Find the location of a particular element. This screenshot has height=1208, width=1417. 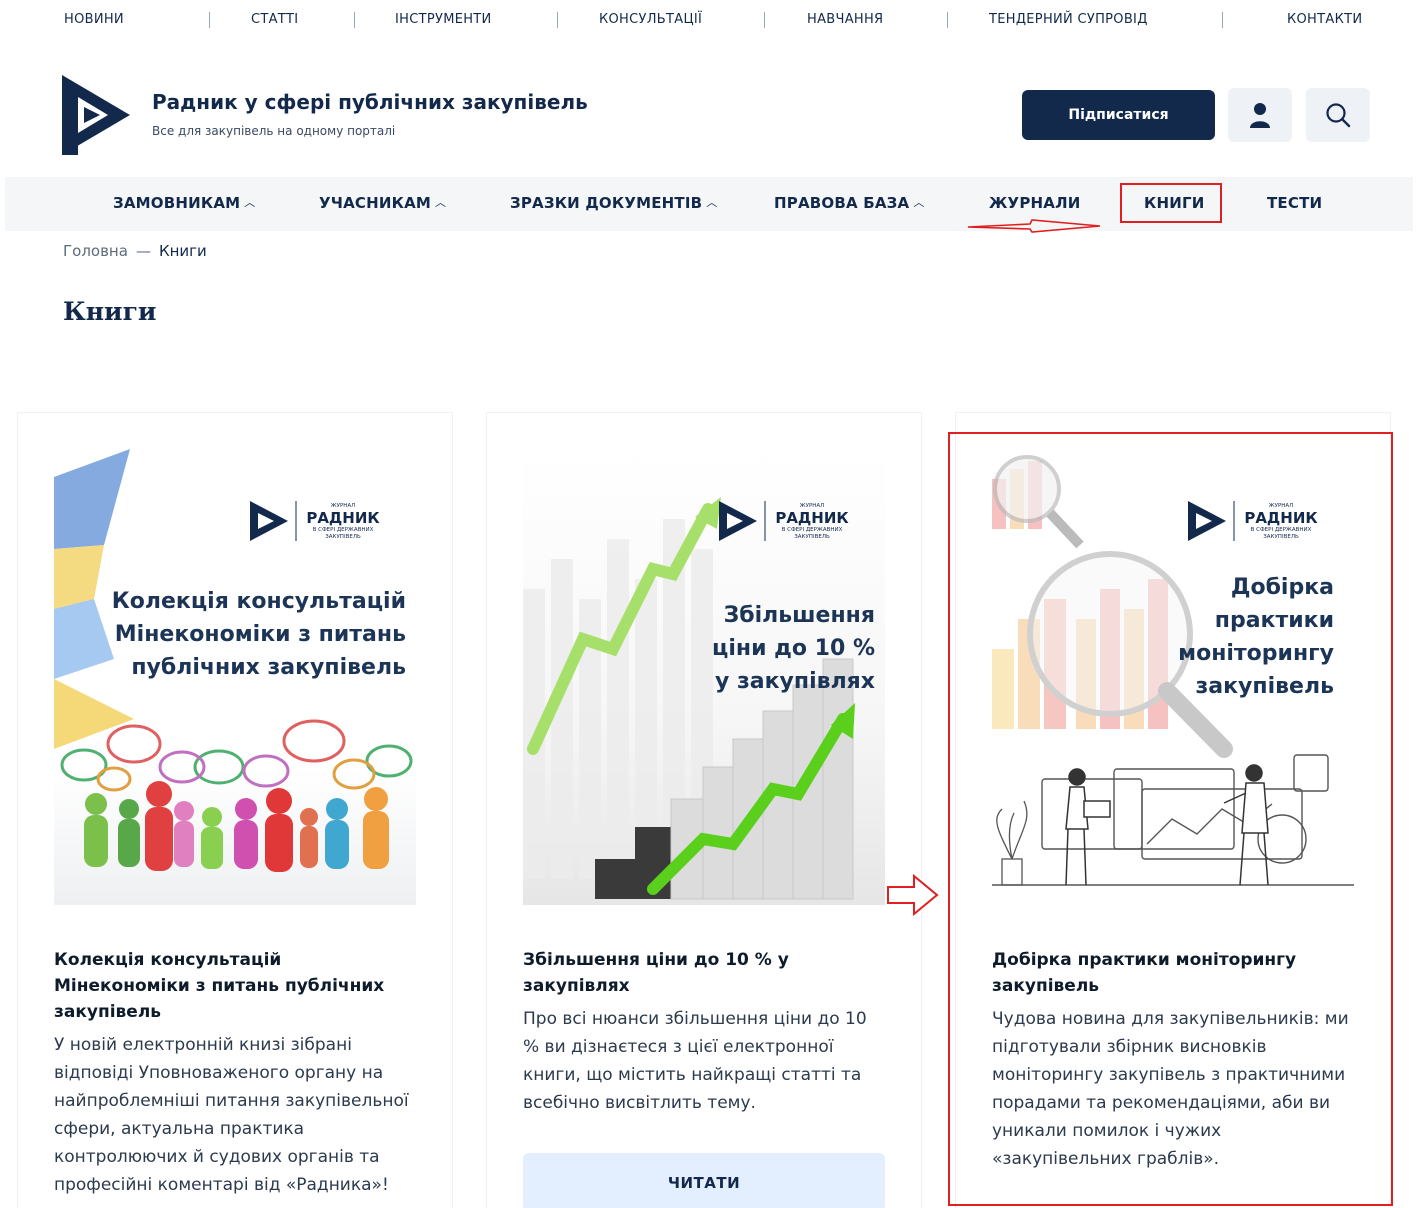

cover-heading-line: у закупівлях is located at coordinates (795, 681).